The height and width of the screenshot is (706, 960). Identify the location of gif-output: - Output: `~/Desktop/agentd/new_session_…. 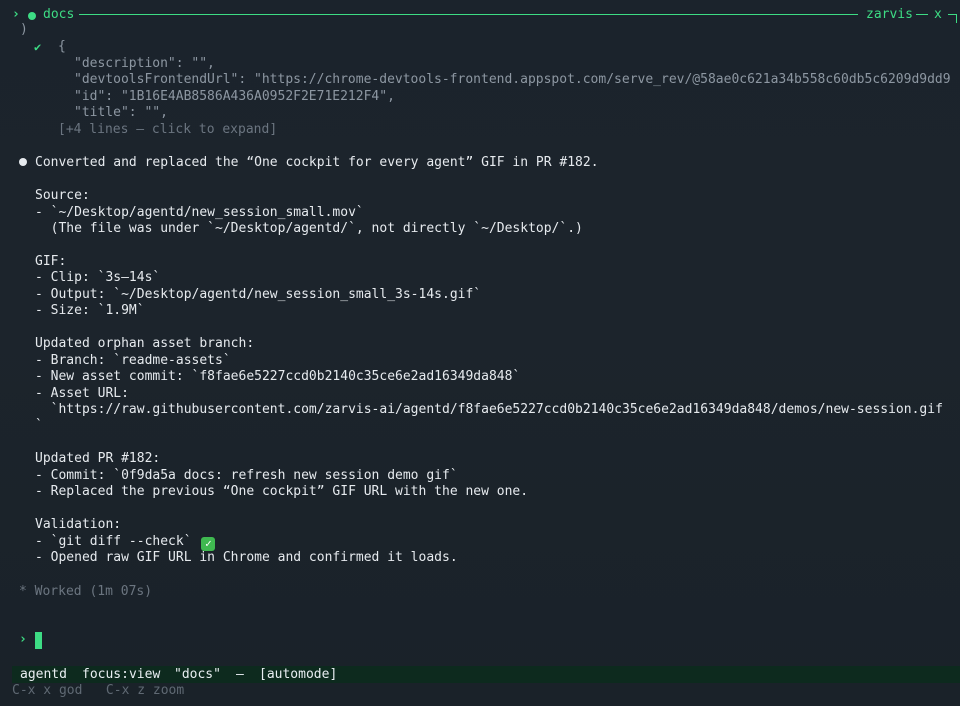
(258, 294).